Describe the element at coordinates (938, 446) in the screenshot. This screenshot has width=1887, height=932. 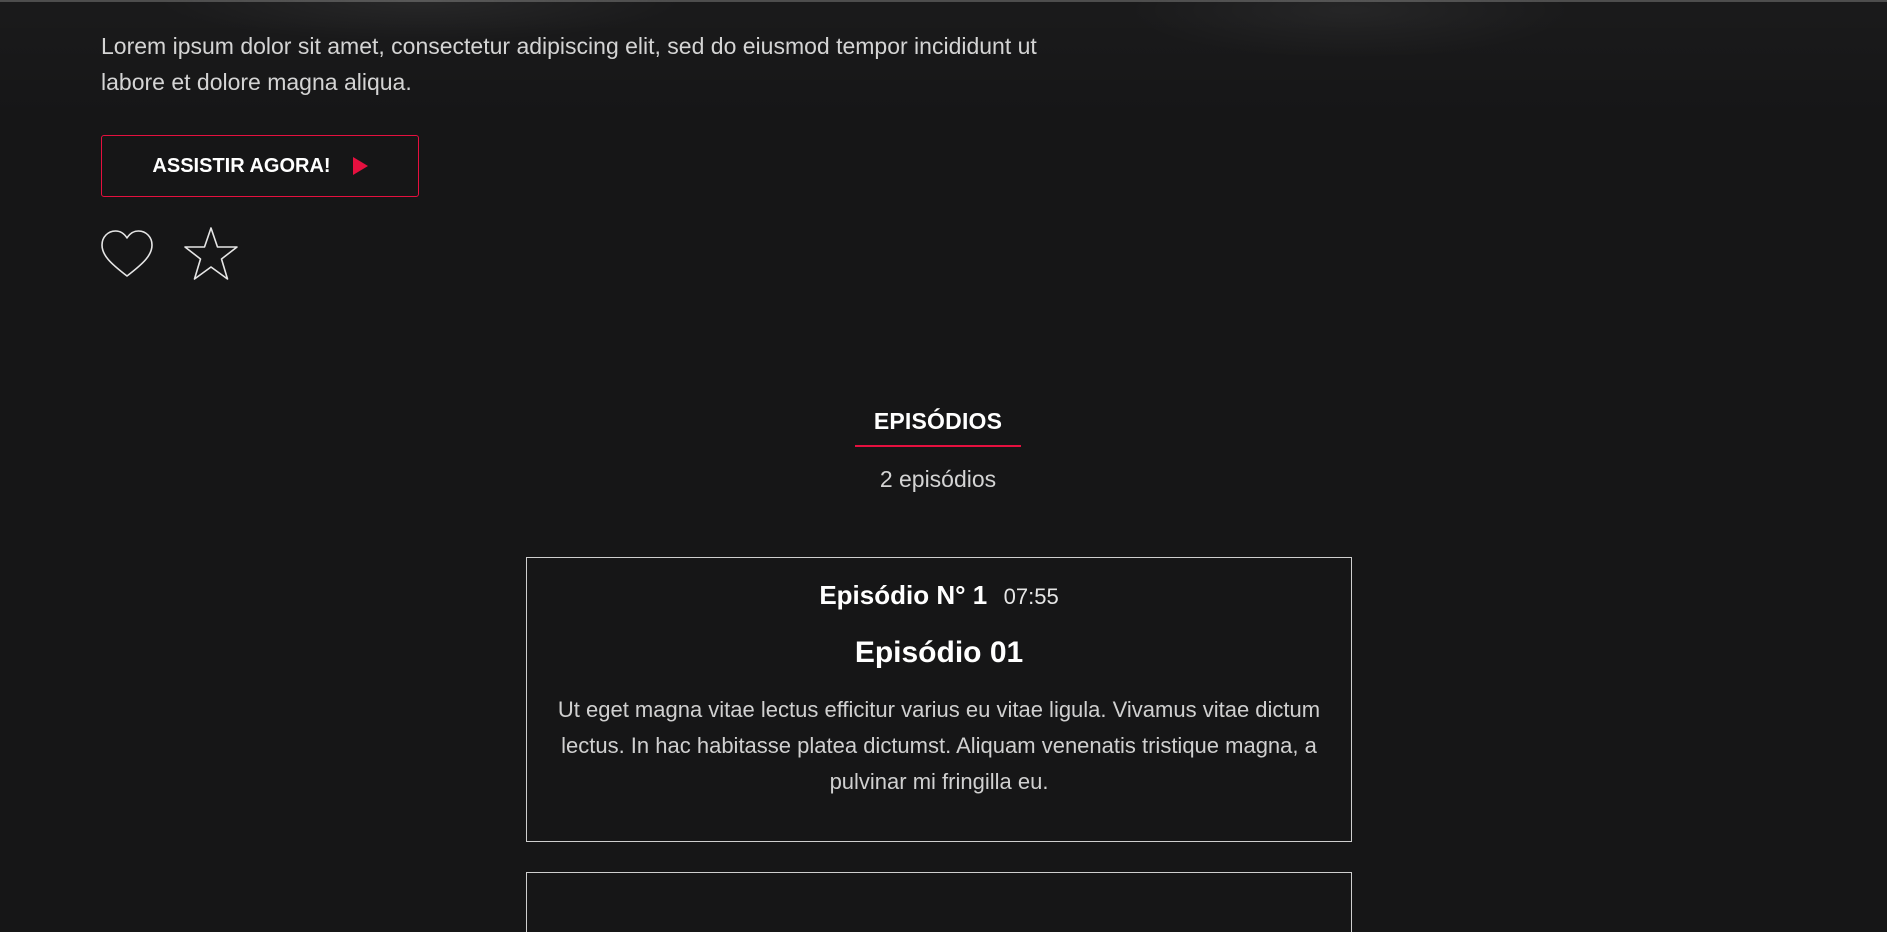
I see `section-title-underline` at that location.